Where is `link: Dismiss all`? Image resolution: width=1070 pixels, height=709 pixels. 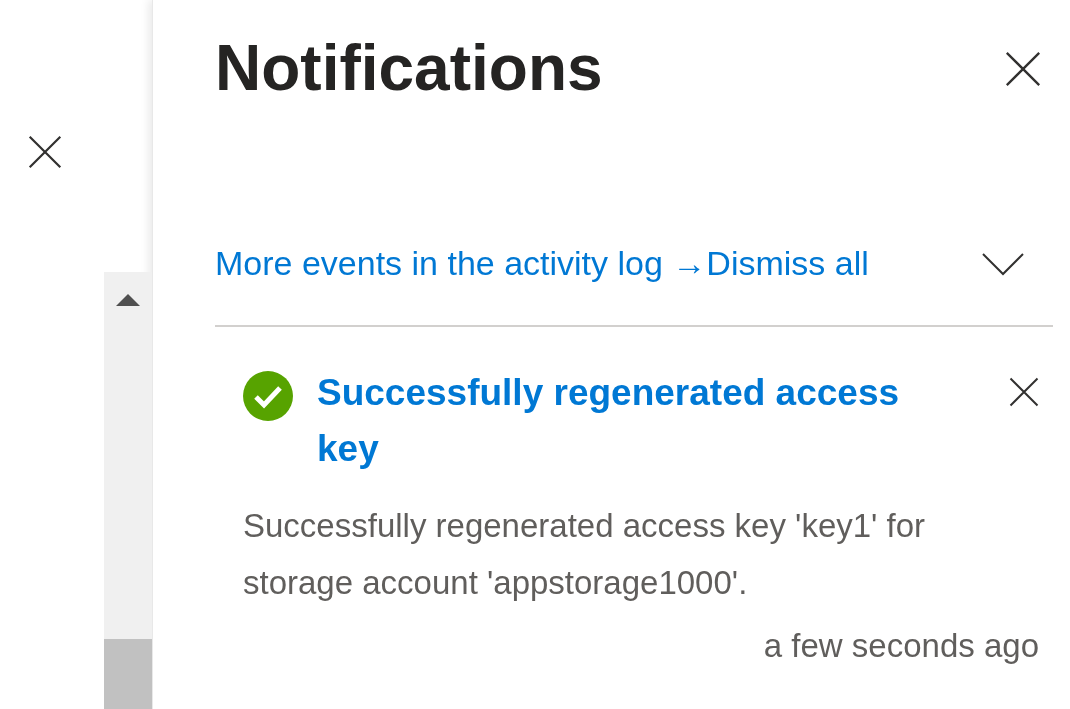 link: Dismiss all is located at coordinates (787, 263).